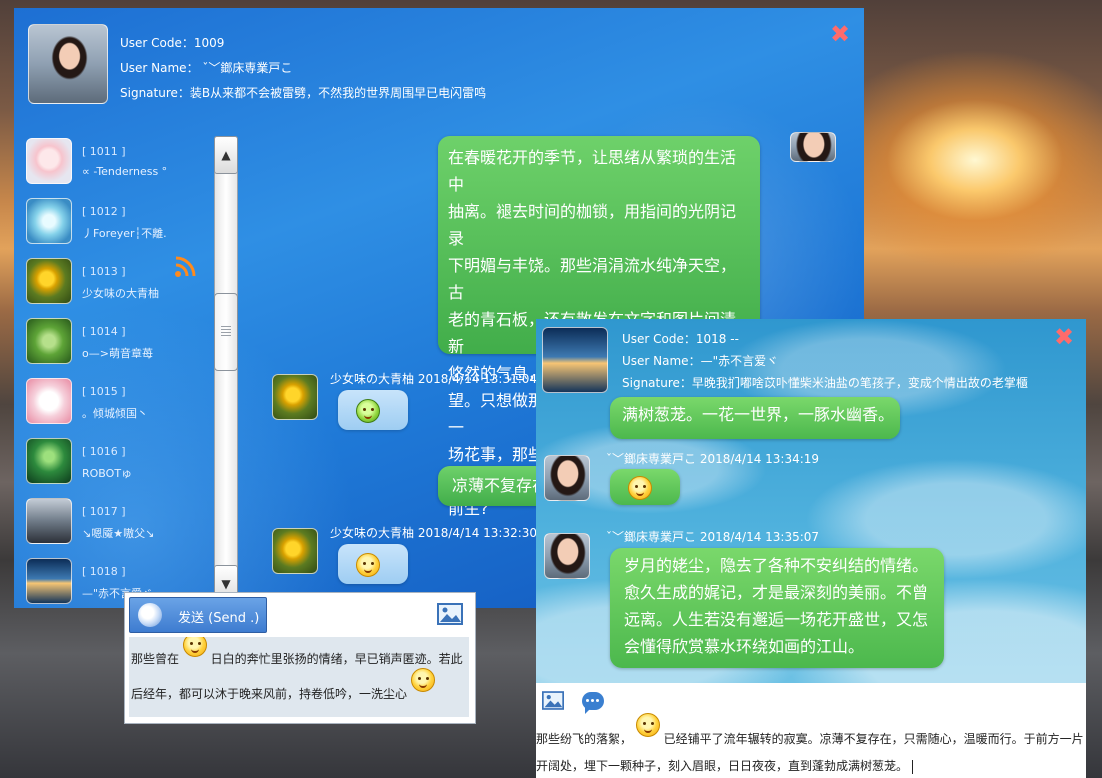 The height and width of the screenshot is (778, 1102). Describe the element at coordinates (713, 537) in the screenshot. I see `sender-timestamp: ˇ﹀鎯床専業戸こ 2018/4/14 13:35:07` at that location.